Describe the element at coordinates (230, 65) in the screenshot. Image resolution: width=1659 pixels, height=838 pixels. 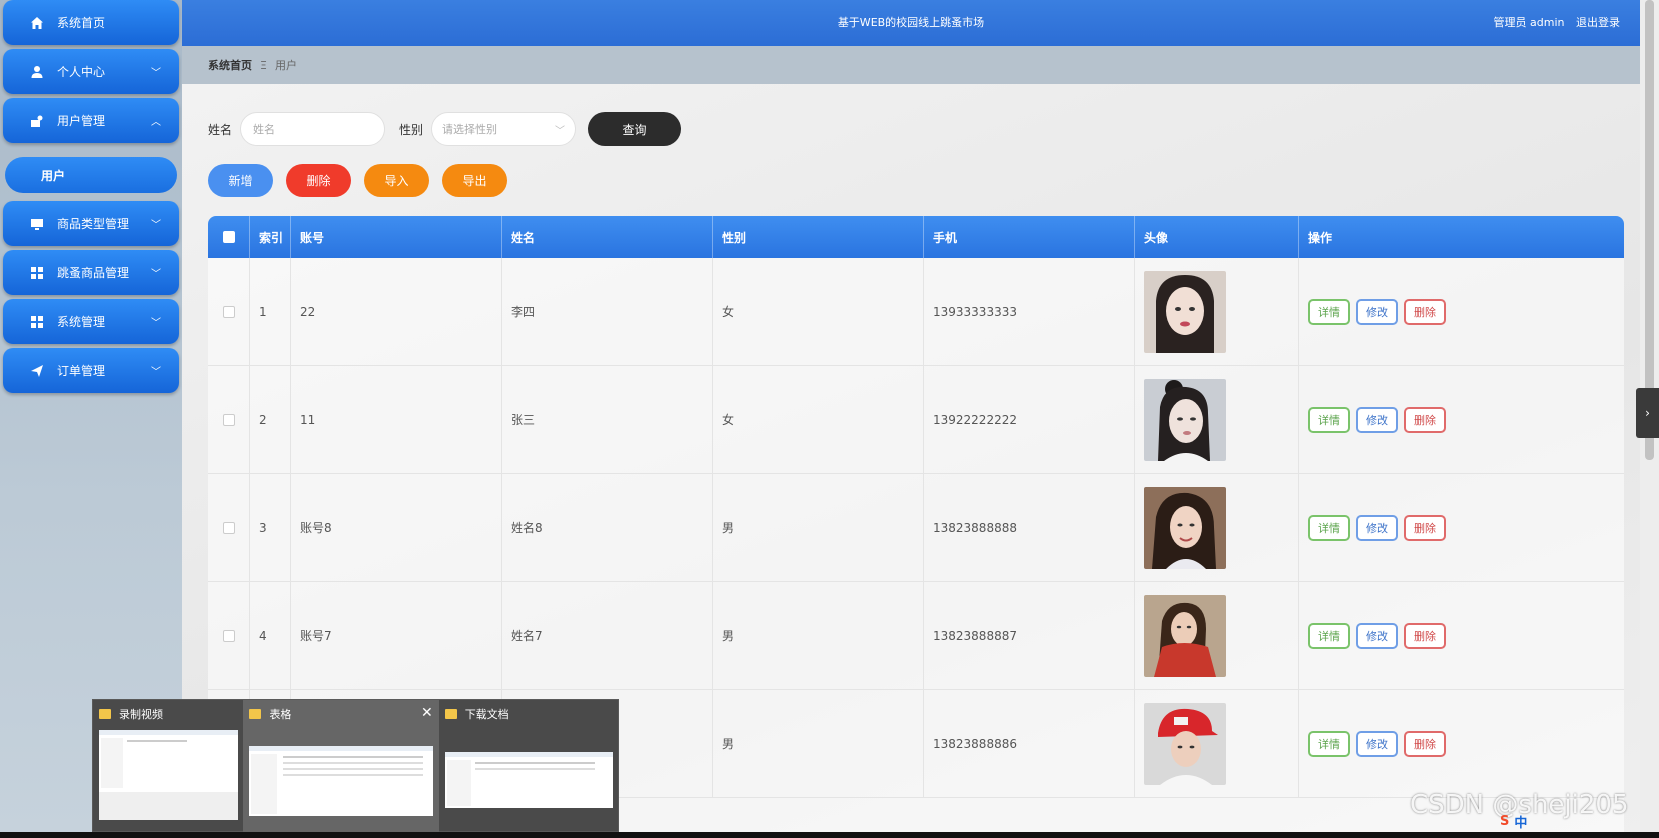
I see `breadcrumb-home: 系统首页` at that location.